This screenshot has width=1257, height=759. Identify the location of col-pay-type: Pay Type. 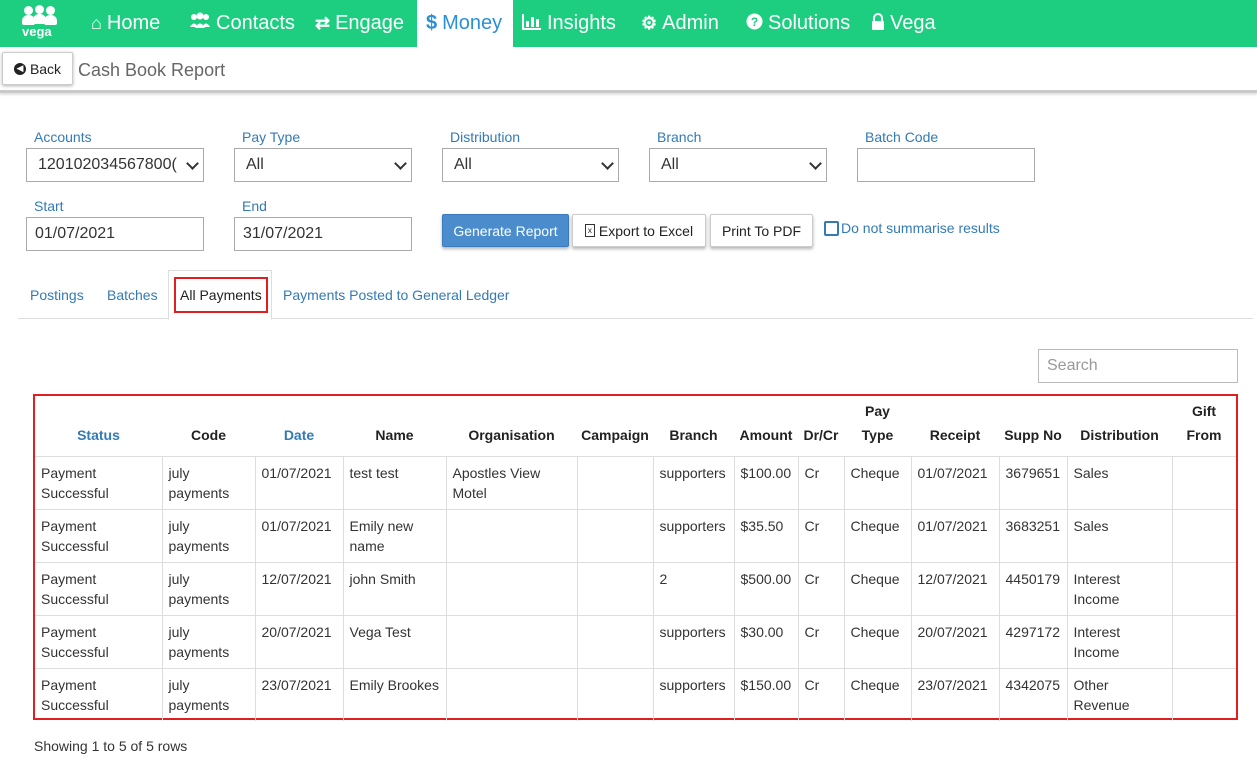
(877, 426).